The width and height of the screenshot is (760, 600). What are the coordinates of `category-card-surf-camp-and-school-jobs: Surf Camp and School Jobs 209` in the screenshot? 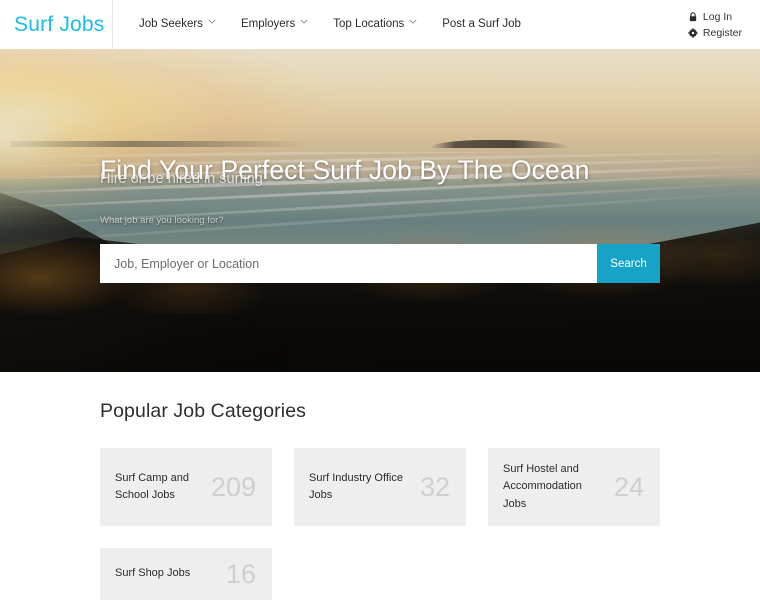 It's located at (186, 487).